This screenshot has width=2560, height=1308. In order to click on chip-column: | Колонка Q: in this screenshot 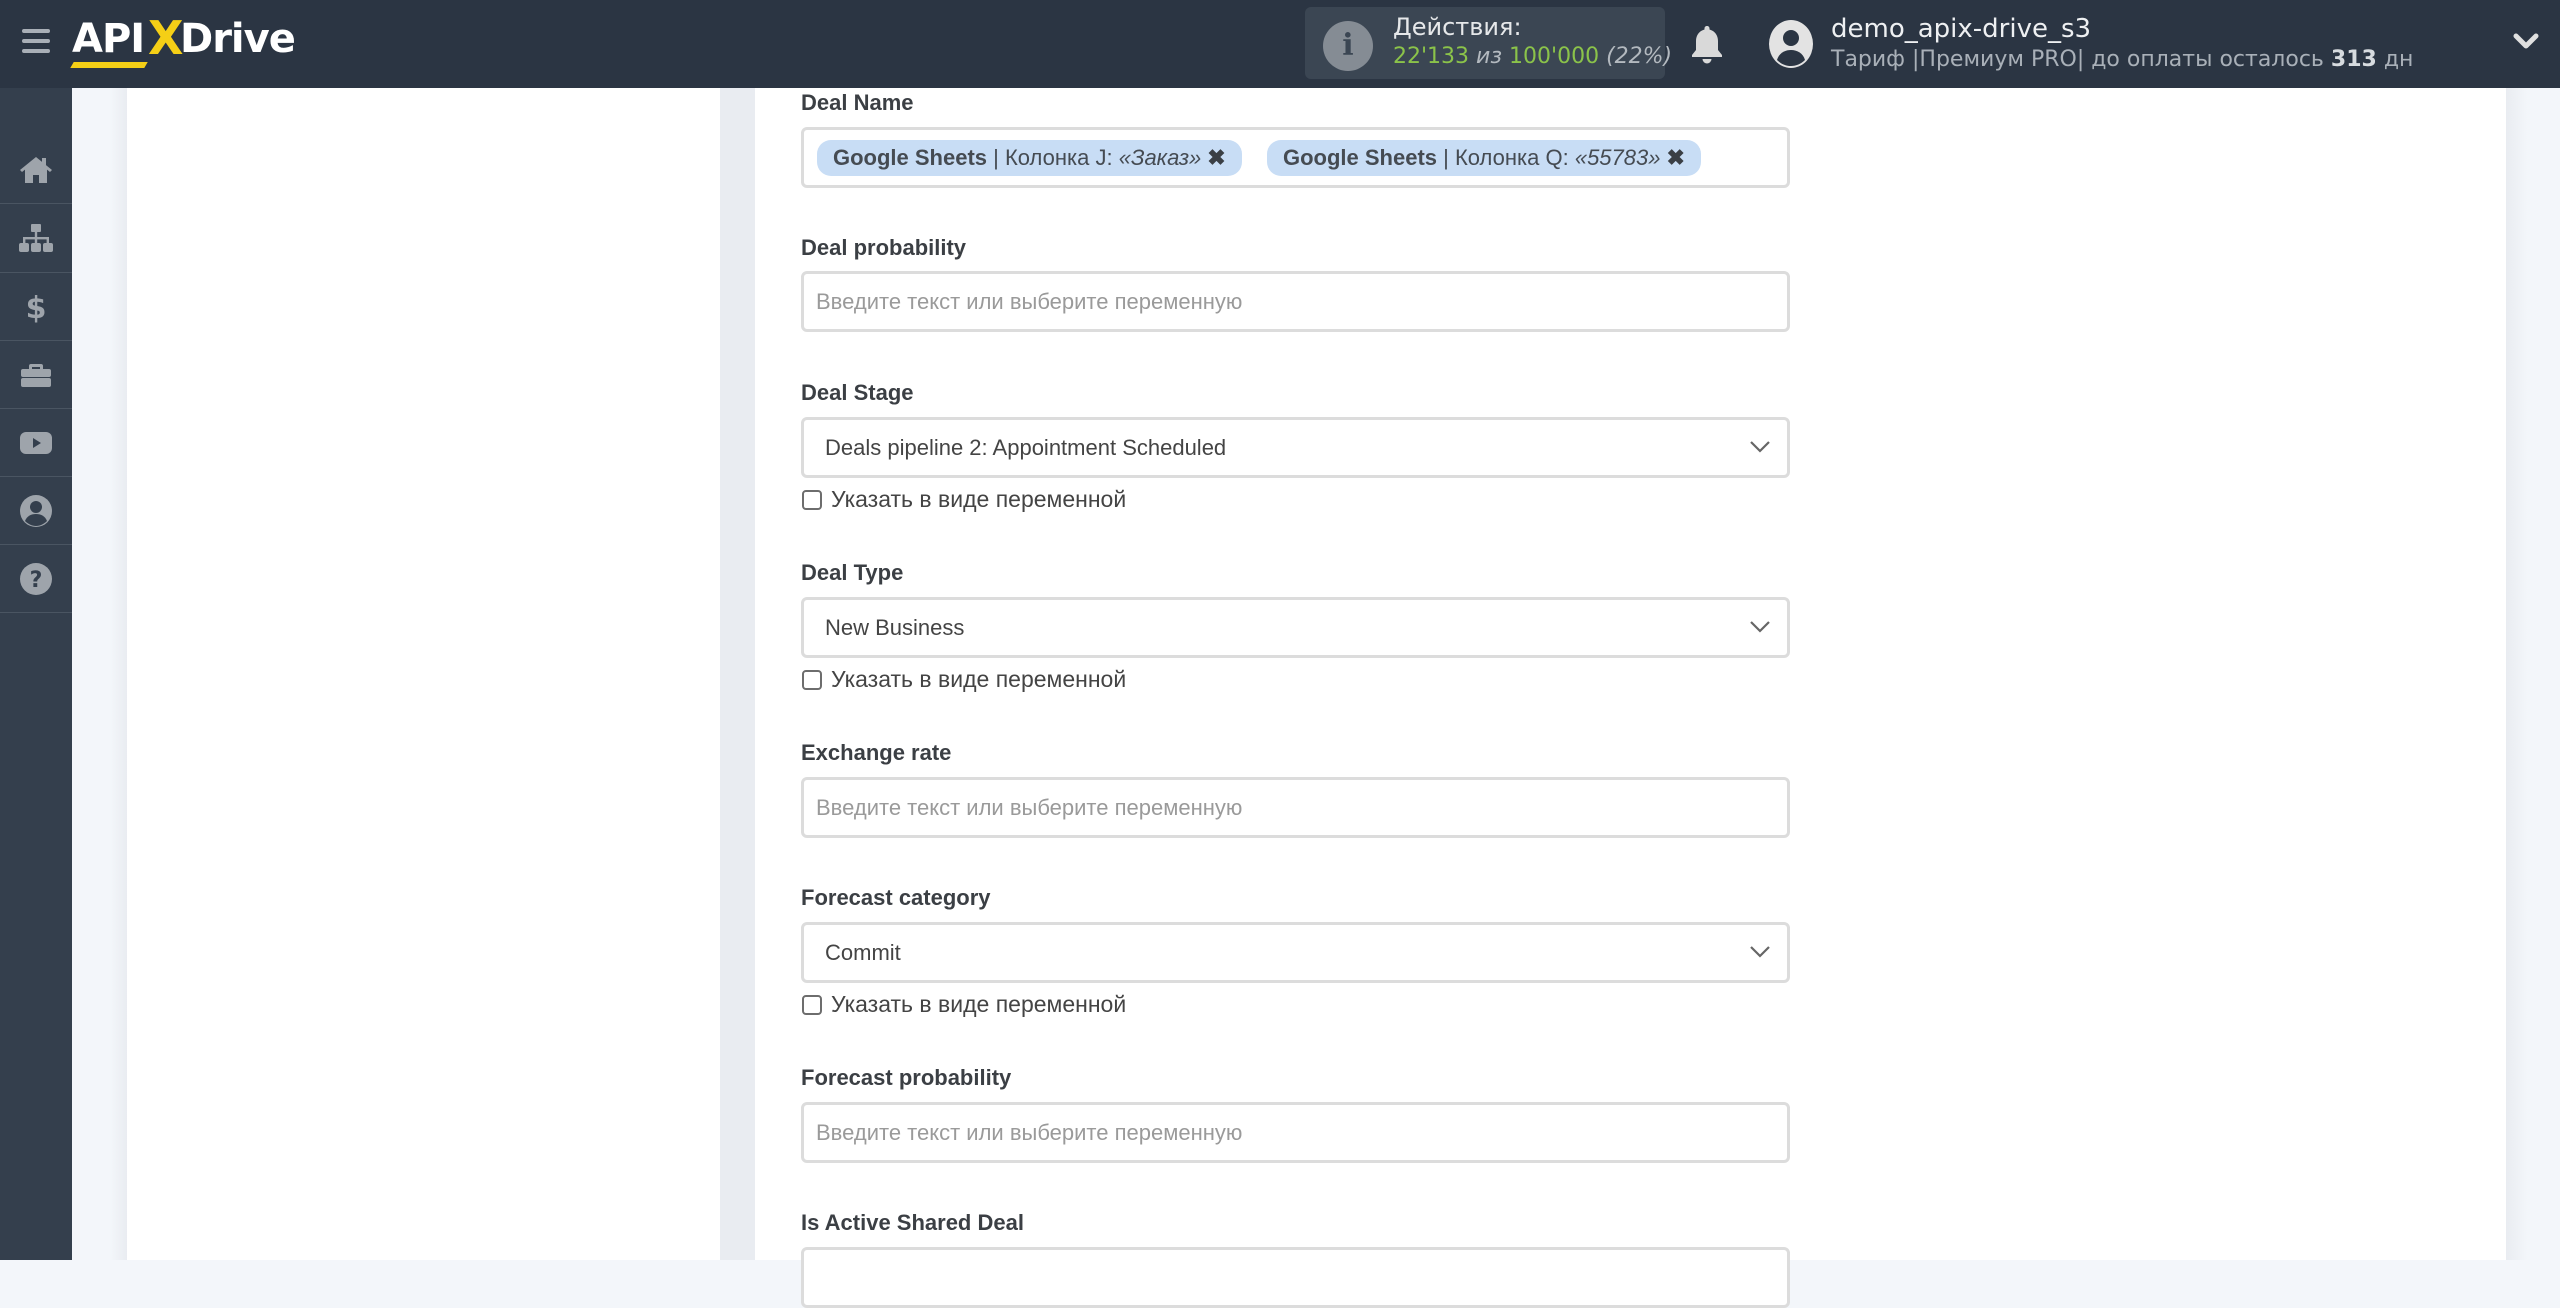, I will do `click(1506, 157)`.